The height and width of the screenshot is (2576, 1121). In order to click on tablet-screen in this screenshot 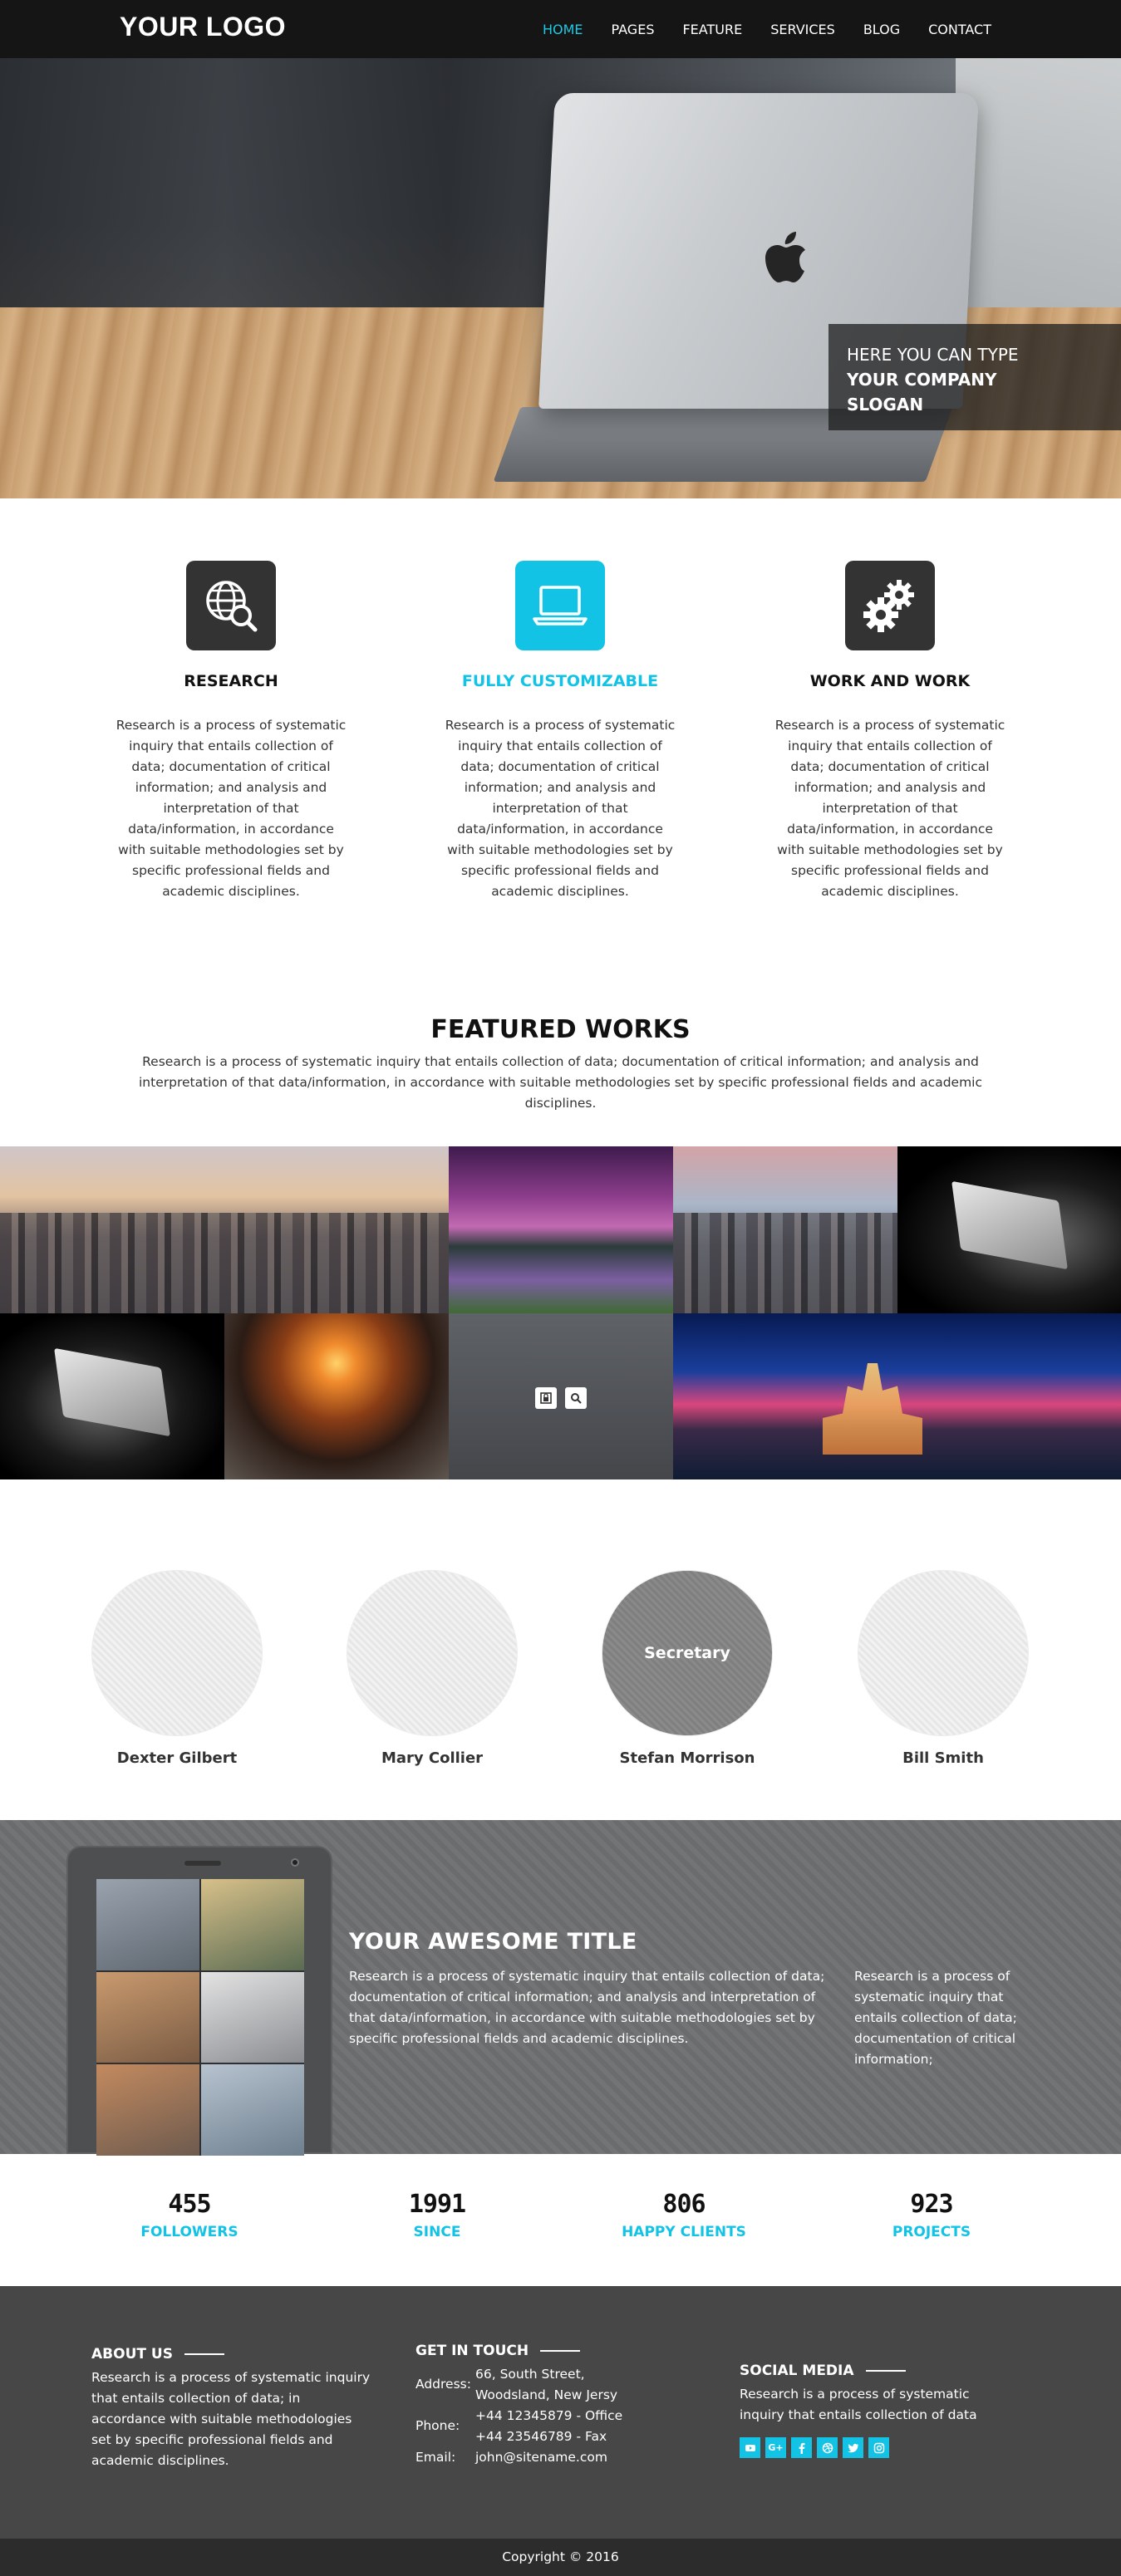, I will do `click(200, 2017)`.